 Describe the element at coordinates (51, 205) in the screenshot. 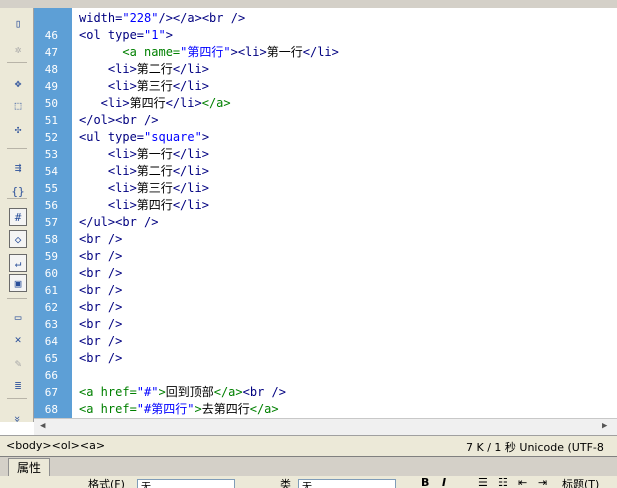

I see `line-number: 56` at that location.